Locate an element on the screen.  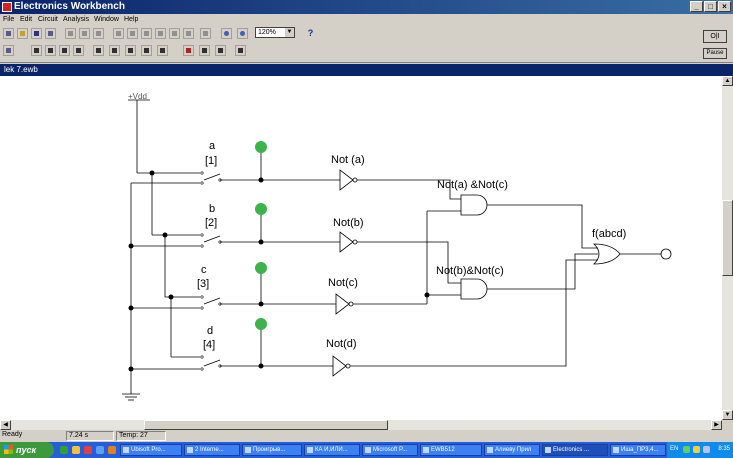
start-label: пуск is located at coordinates (26, 450).